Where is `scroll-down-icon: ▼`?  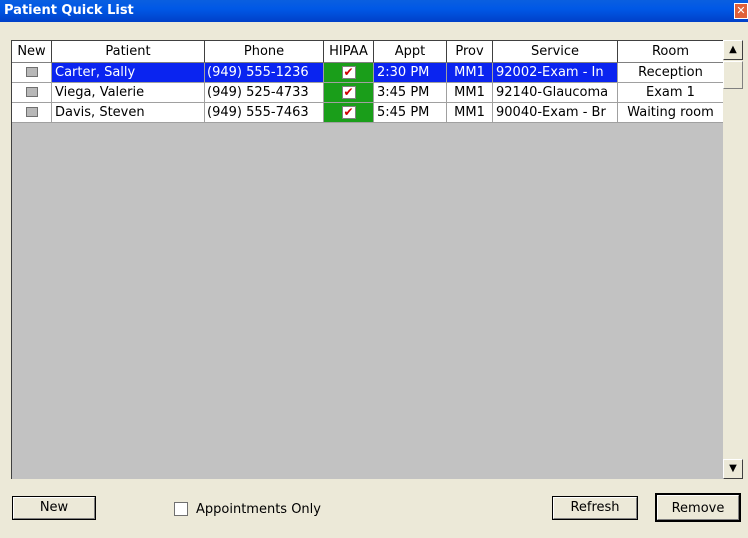
scroll-down-icon: ▼ is located at coordinates (733, 469).